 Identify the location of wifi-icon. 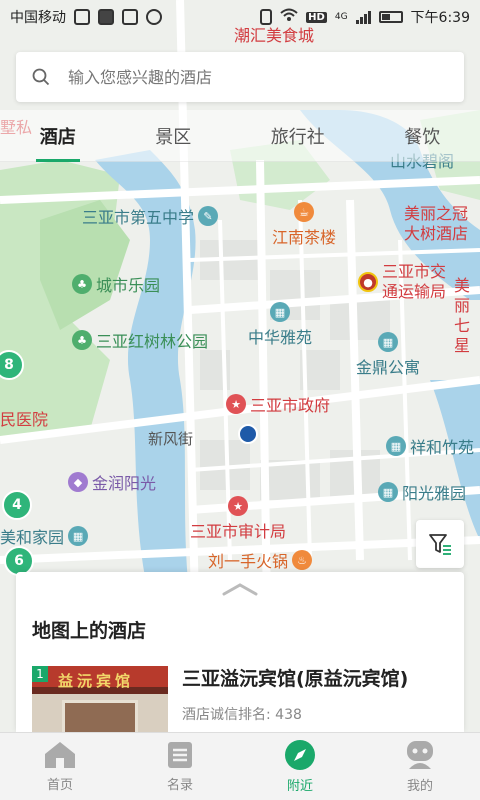
(289, 17).